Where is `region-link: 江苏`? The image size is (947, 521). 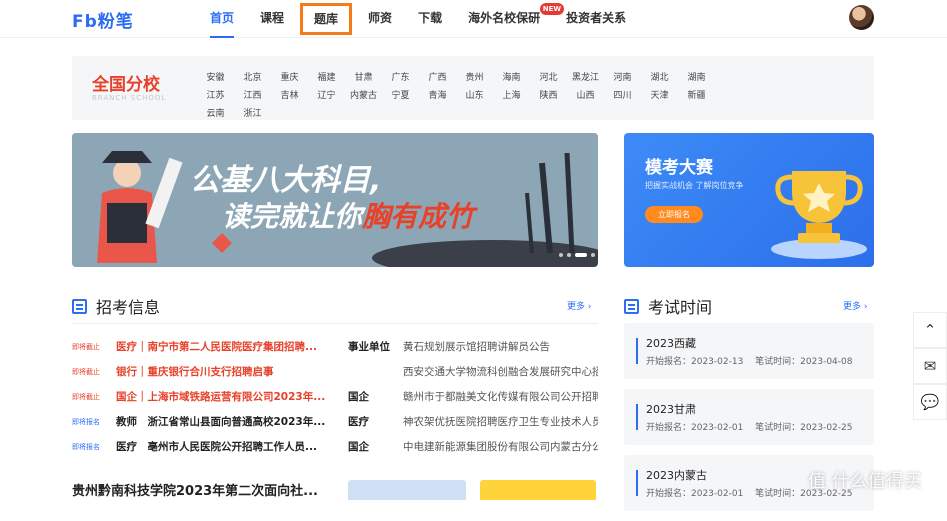
region-link: 江苏 is located at coordinates (215, 96).